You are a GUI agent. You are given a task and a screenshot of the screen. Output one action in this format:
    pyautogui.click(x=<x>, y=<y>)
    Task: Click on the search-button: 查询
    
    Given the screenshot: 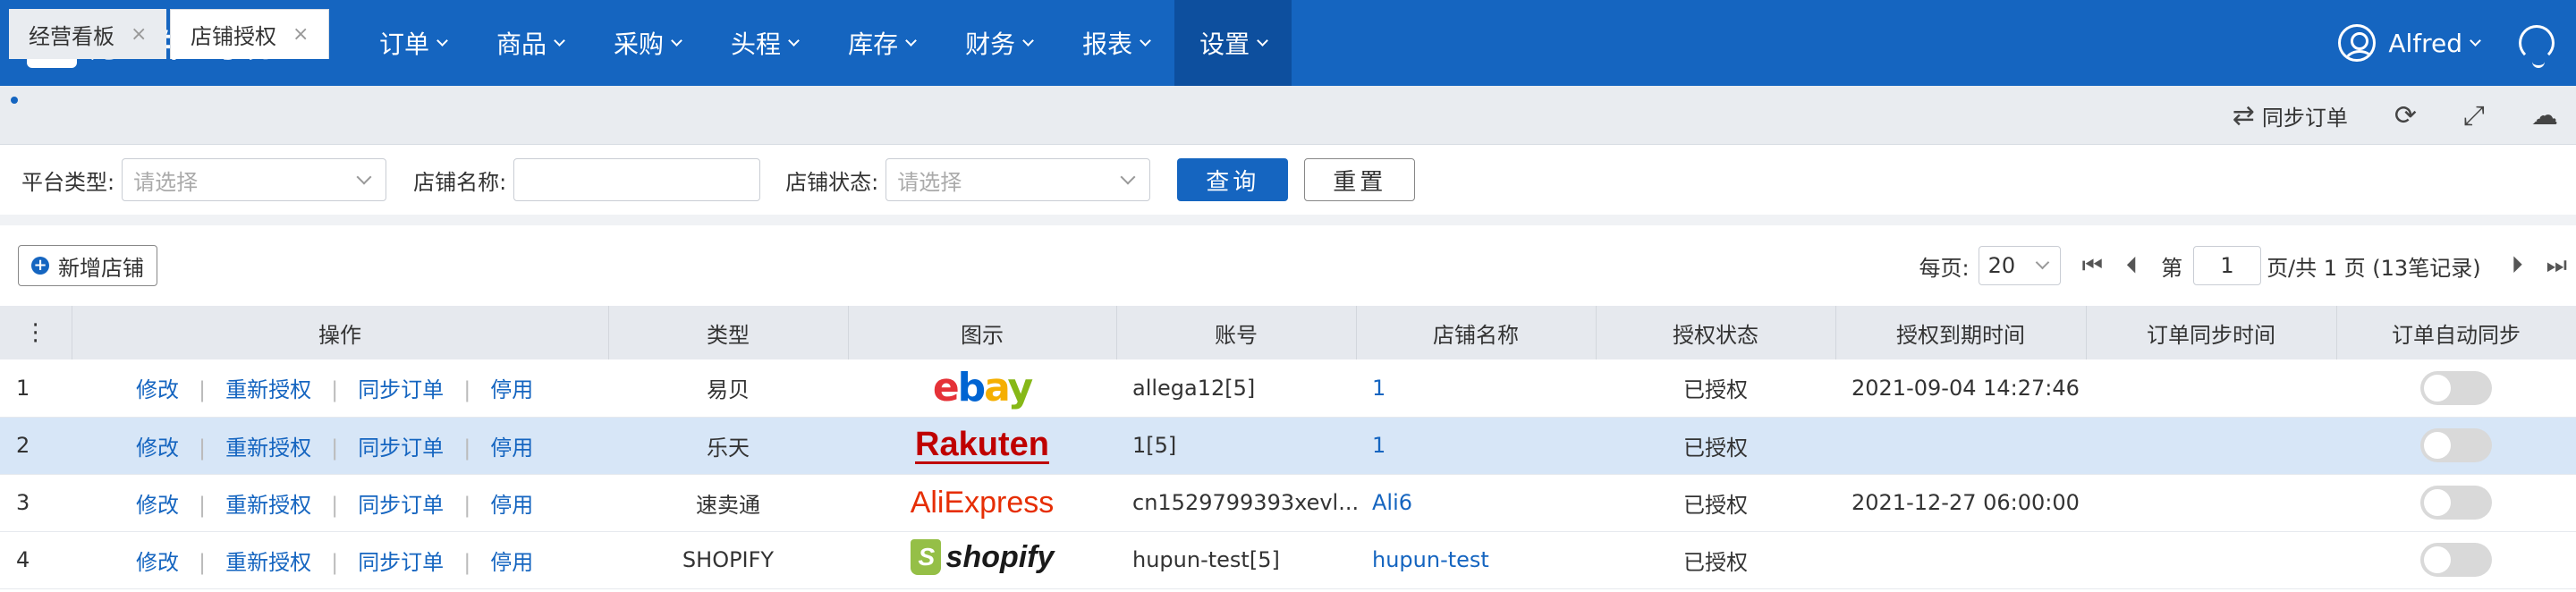 What is the action you would take?
    pyautogui.click(x=1233, y=179)
    